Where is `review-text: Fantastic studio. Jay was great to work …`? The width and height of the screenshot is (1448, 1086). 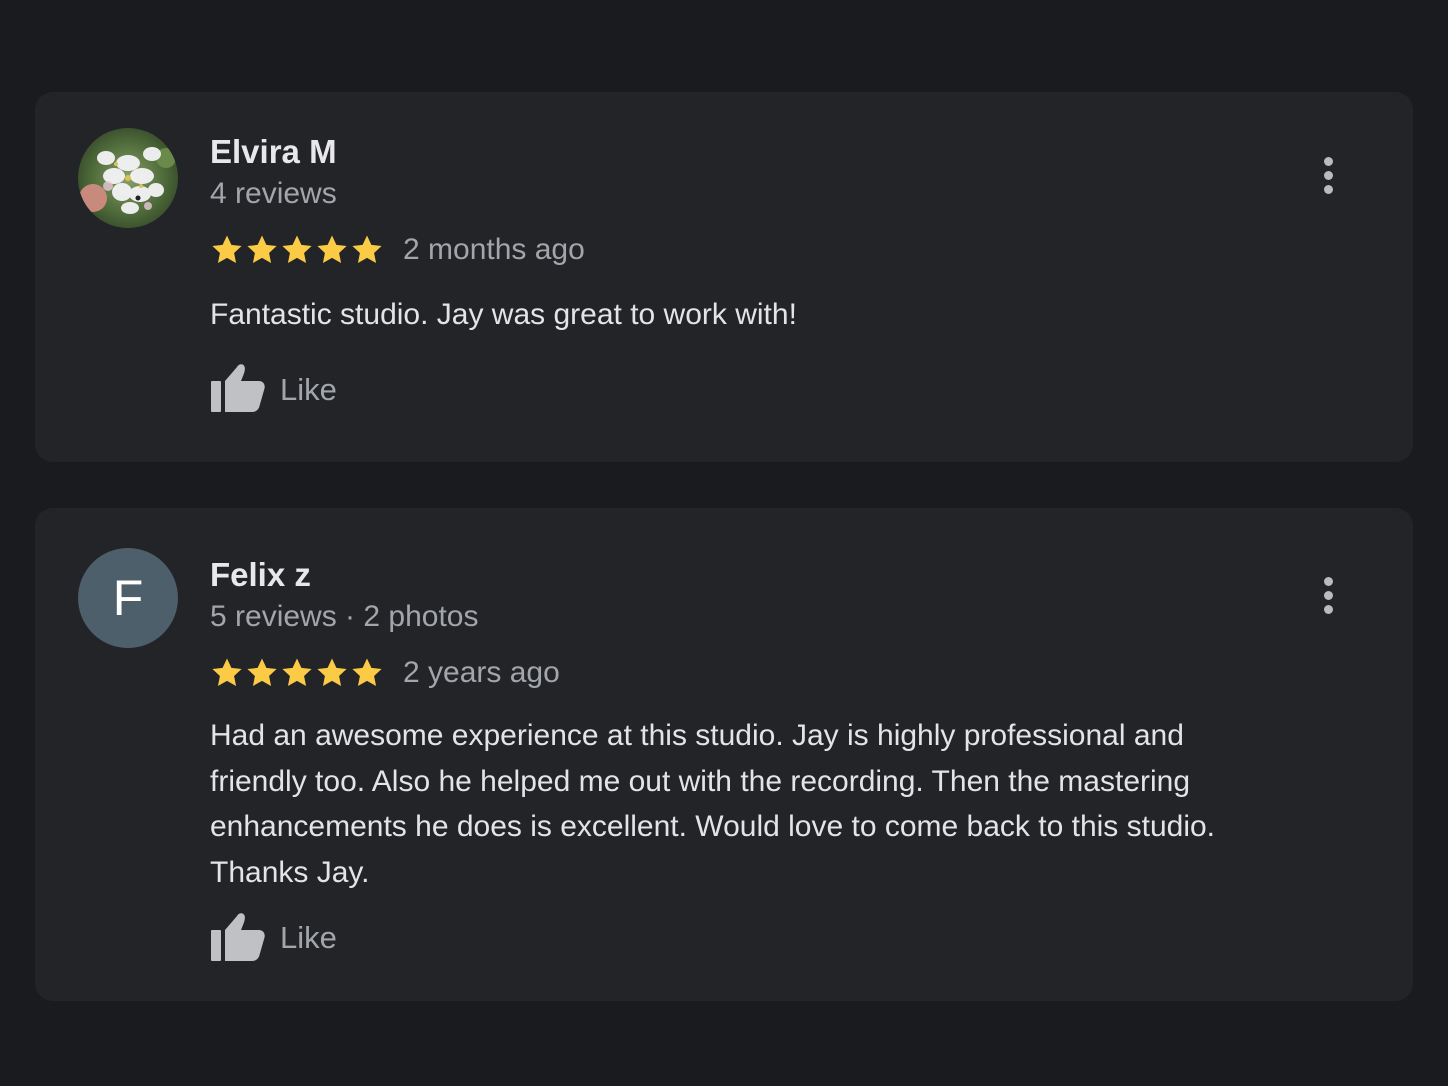 review-text: Fantastic studio. Jay was great to work … is located at coordinates (503, 314).